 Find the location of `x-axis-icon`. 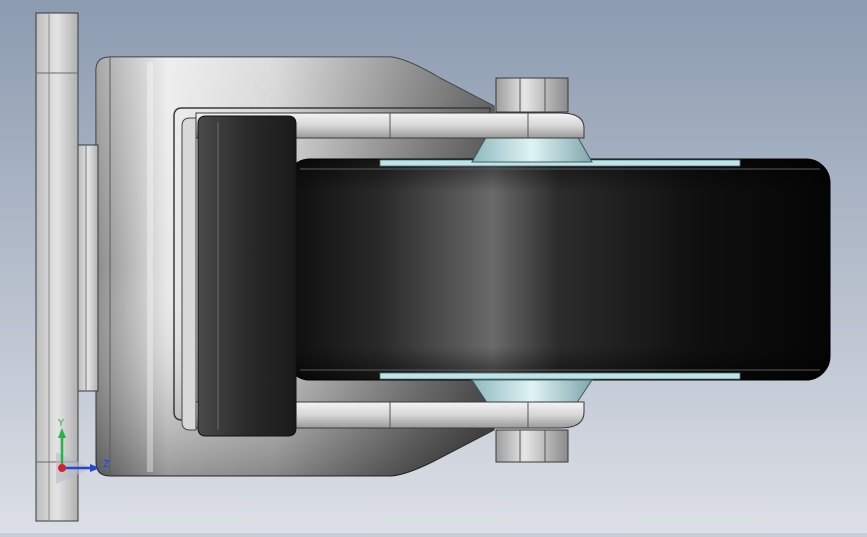

x-axis-icon is located at coordinates (62, 468).